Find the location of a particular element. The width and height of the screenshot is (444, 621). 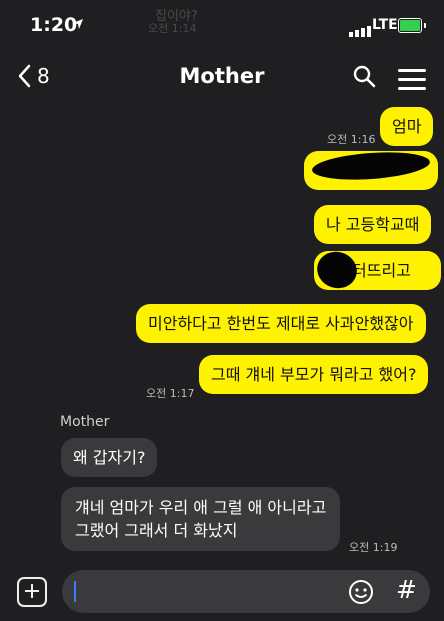

network-type: LTE is located at coordinates (385, 25).